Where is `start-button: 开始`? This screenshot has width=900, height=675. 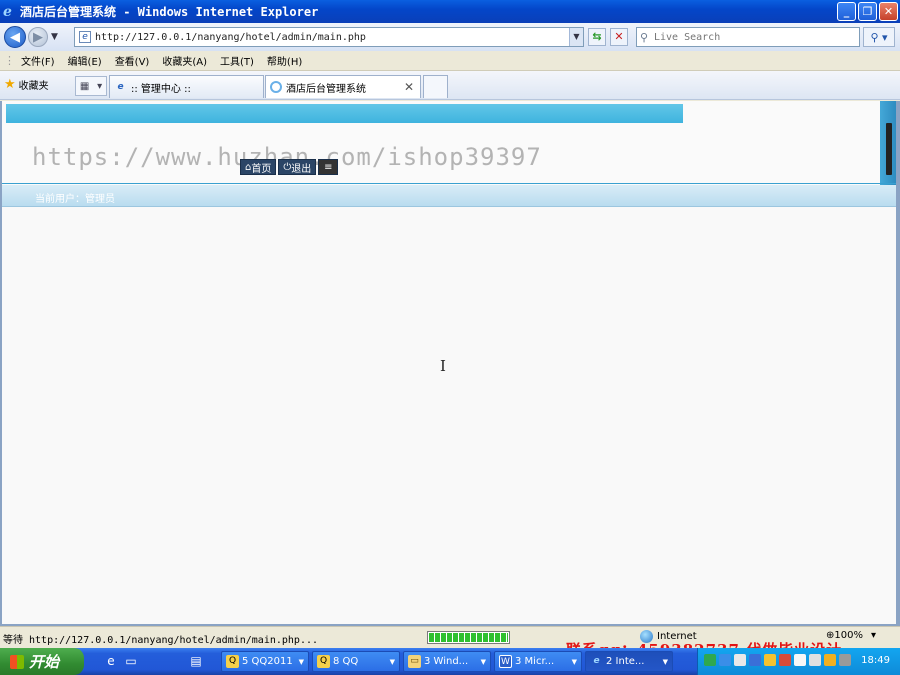 start-button: 开始 is located at coordinates (42, 661).